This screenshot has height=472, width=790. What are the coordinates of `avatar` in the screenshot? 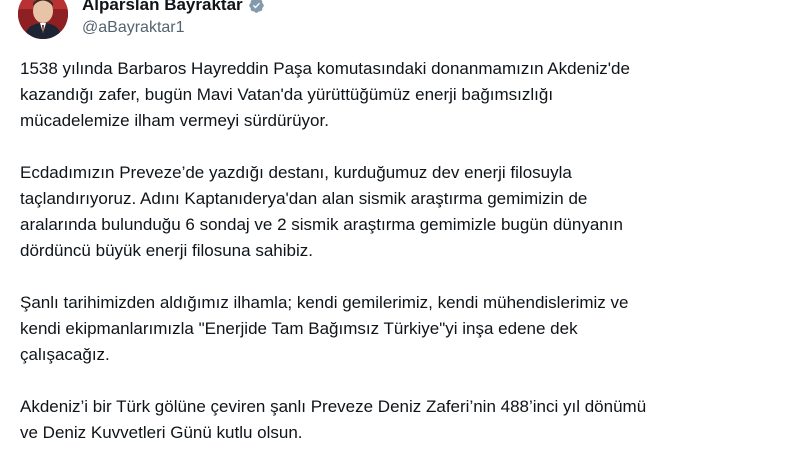 It's located at (43, 19).